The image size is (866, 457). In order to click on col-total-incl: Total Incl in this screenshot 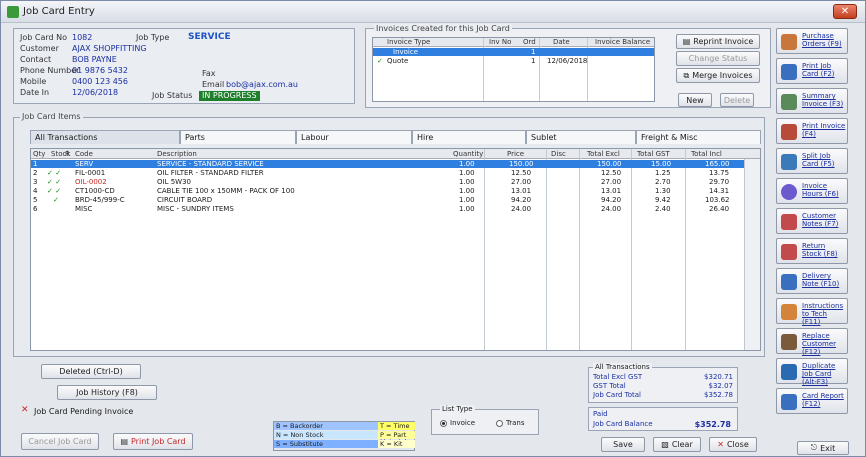, I will do `click(706, 154)`.